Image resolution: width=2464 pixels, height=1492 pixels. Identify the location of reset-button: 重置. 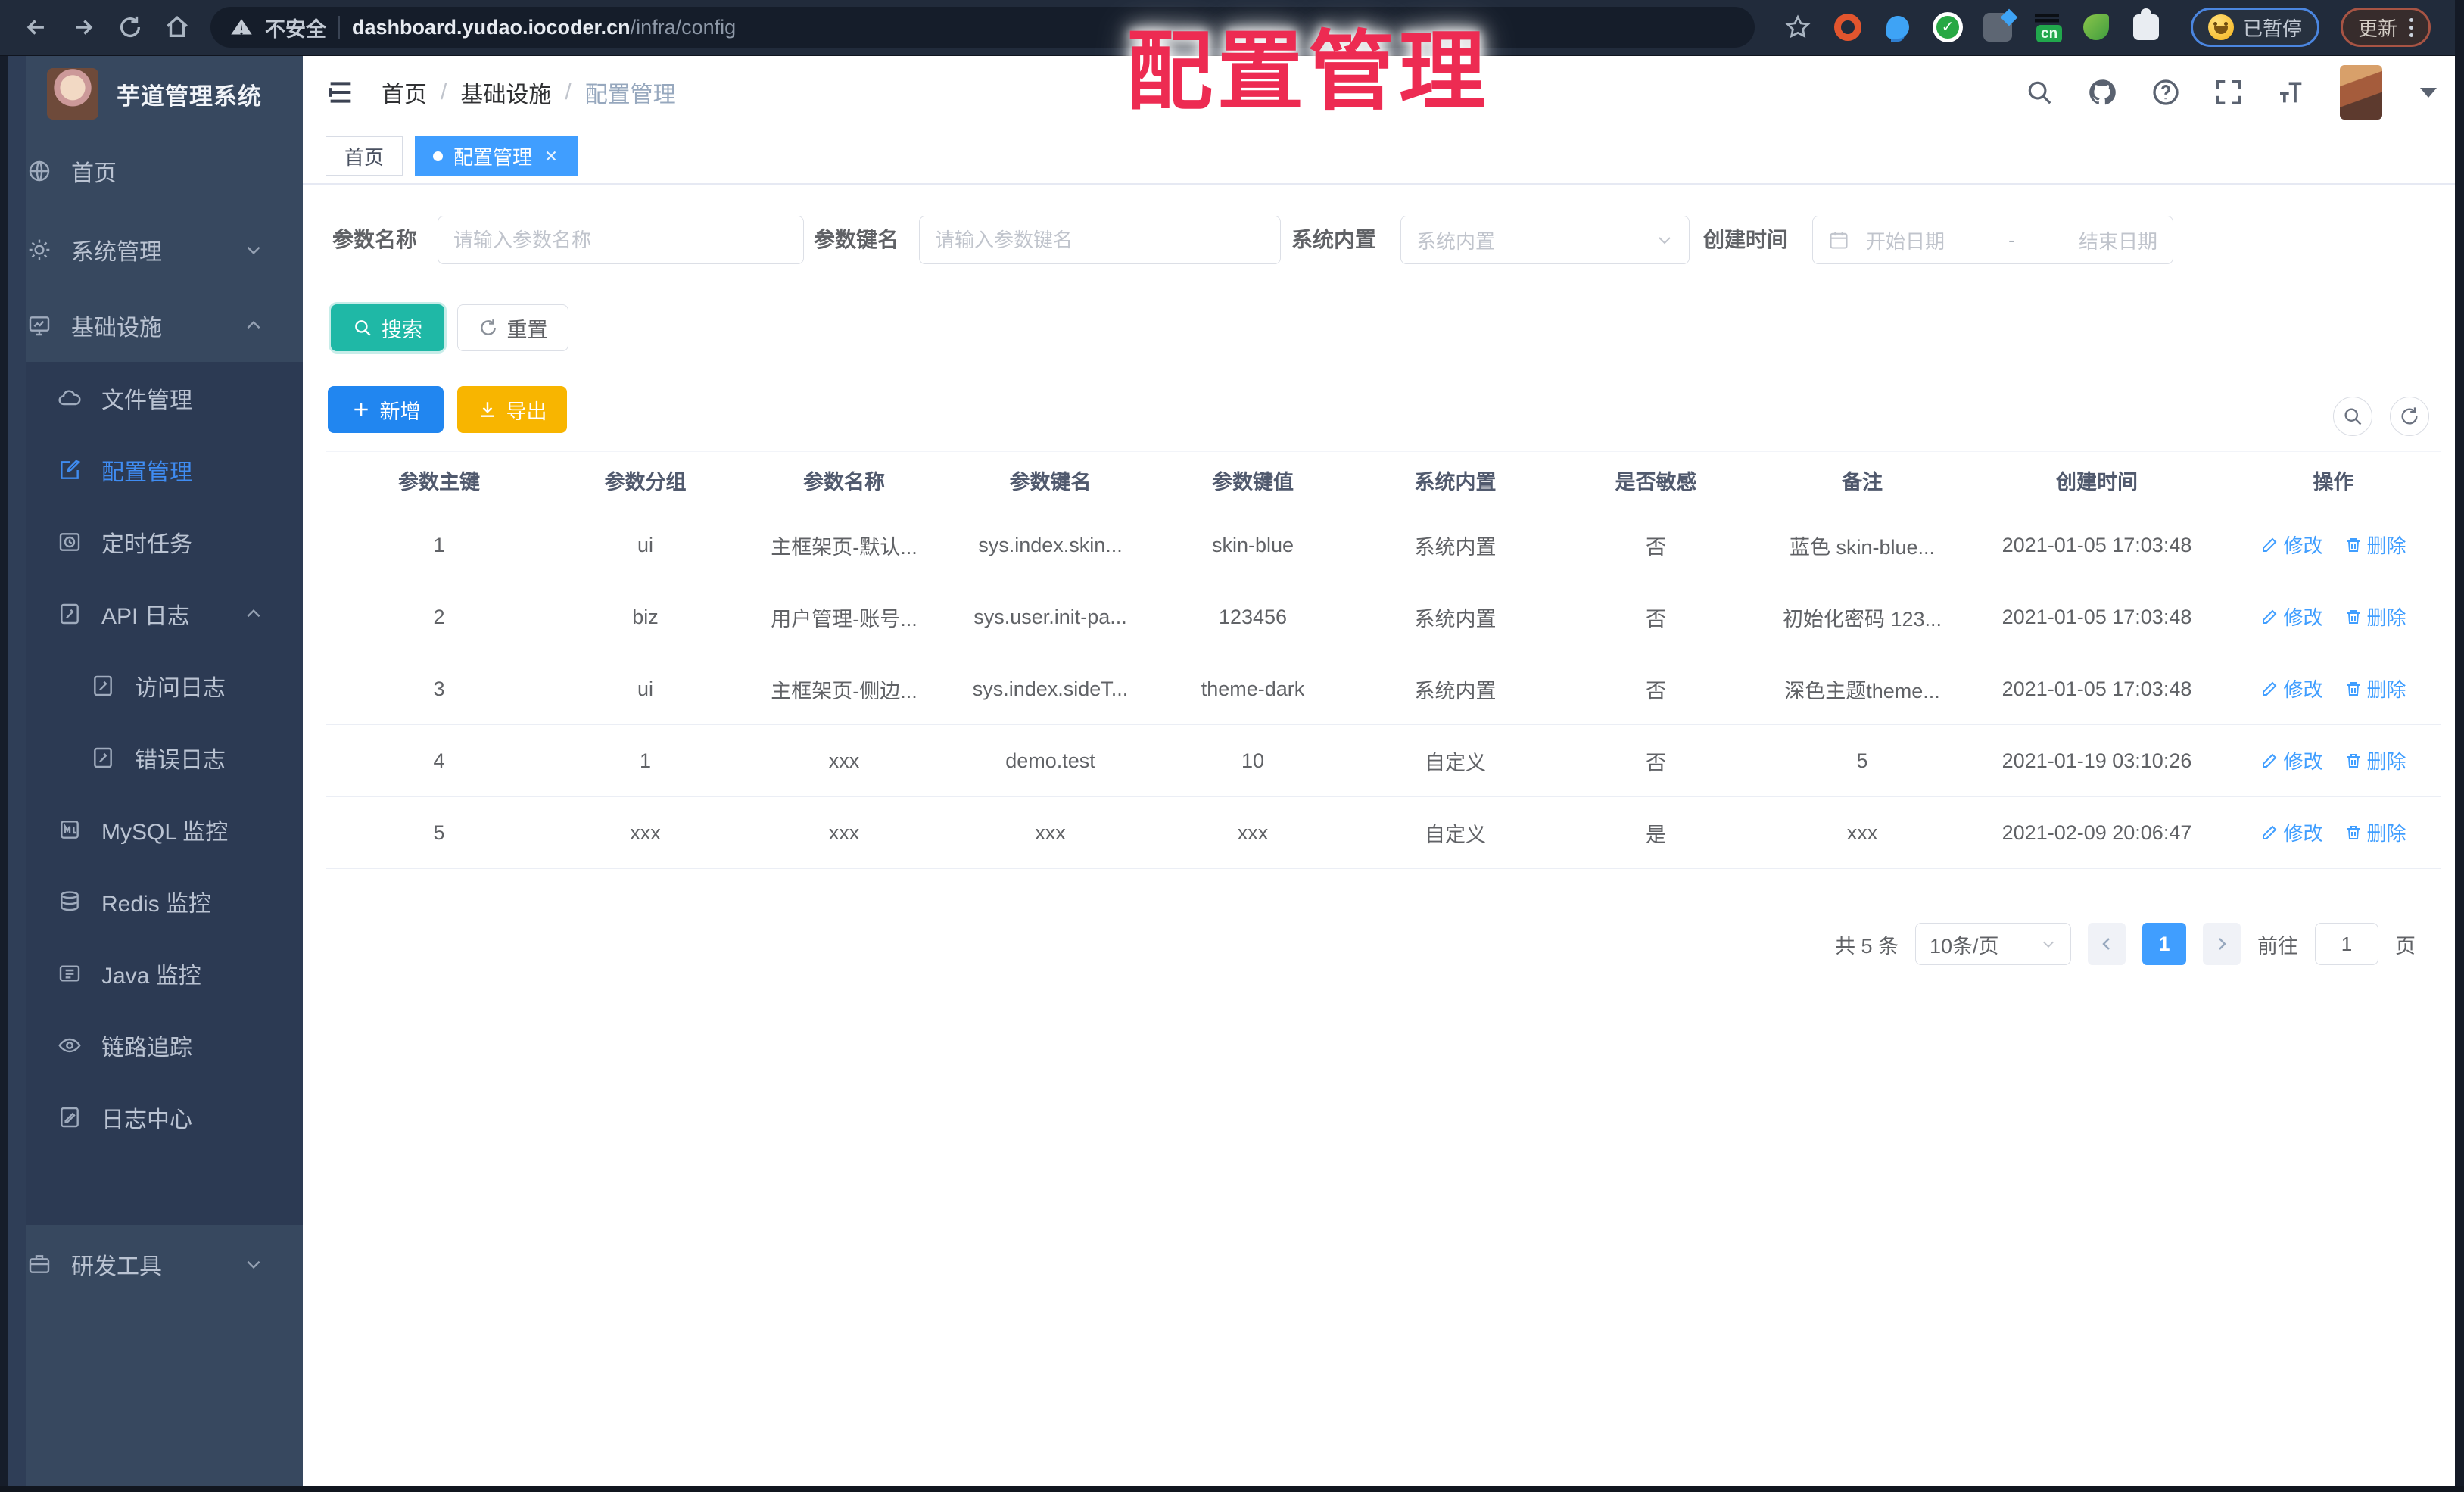
(512, 327).